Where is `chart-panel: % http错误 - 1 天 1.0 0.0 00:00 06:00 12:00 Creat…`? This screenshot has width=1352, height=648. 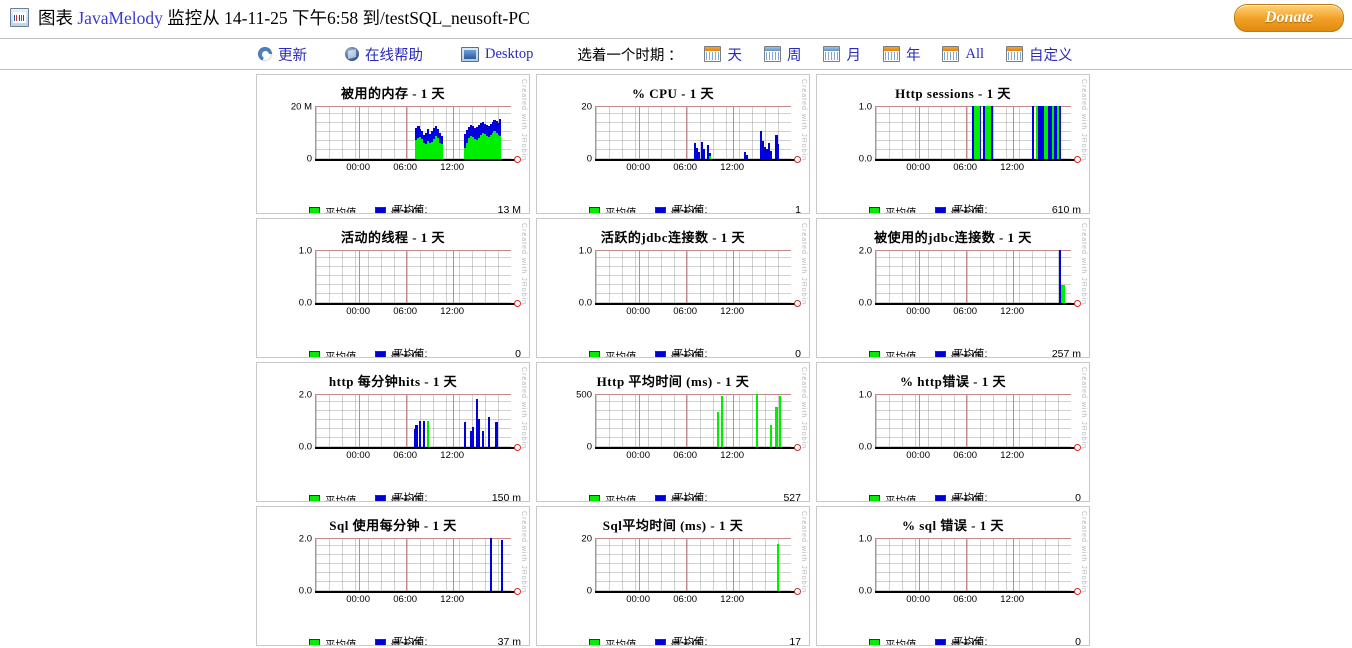
chart-panel: % http错误 - 1 天 1.0 0.0 00:00 06:00 12:00 Creat… is located at coordinates (953, 432).